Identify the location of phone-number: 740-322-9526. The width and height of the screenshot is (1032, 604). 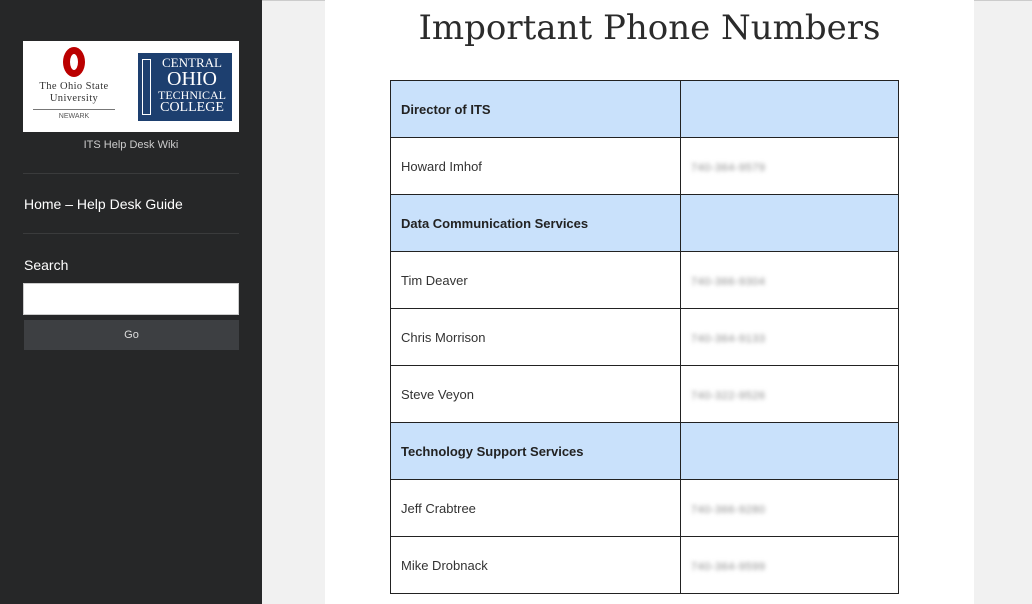
(728, 395).